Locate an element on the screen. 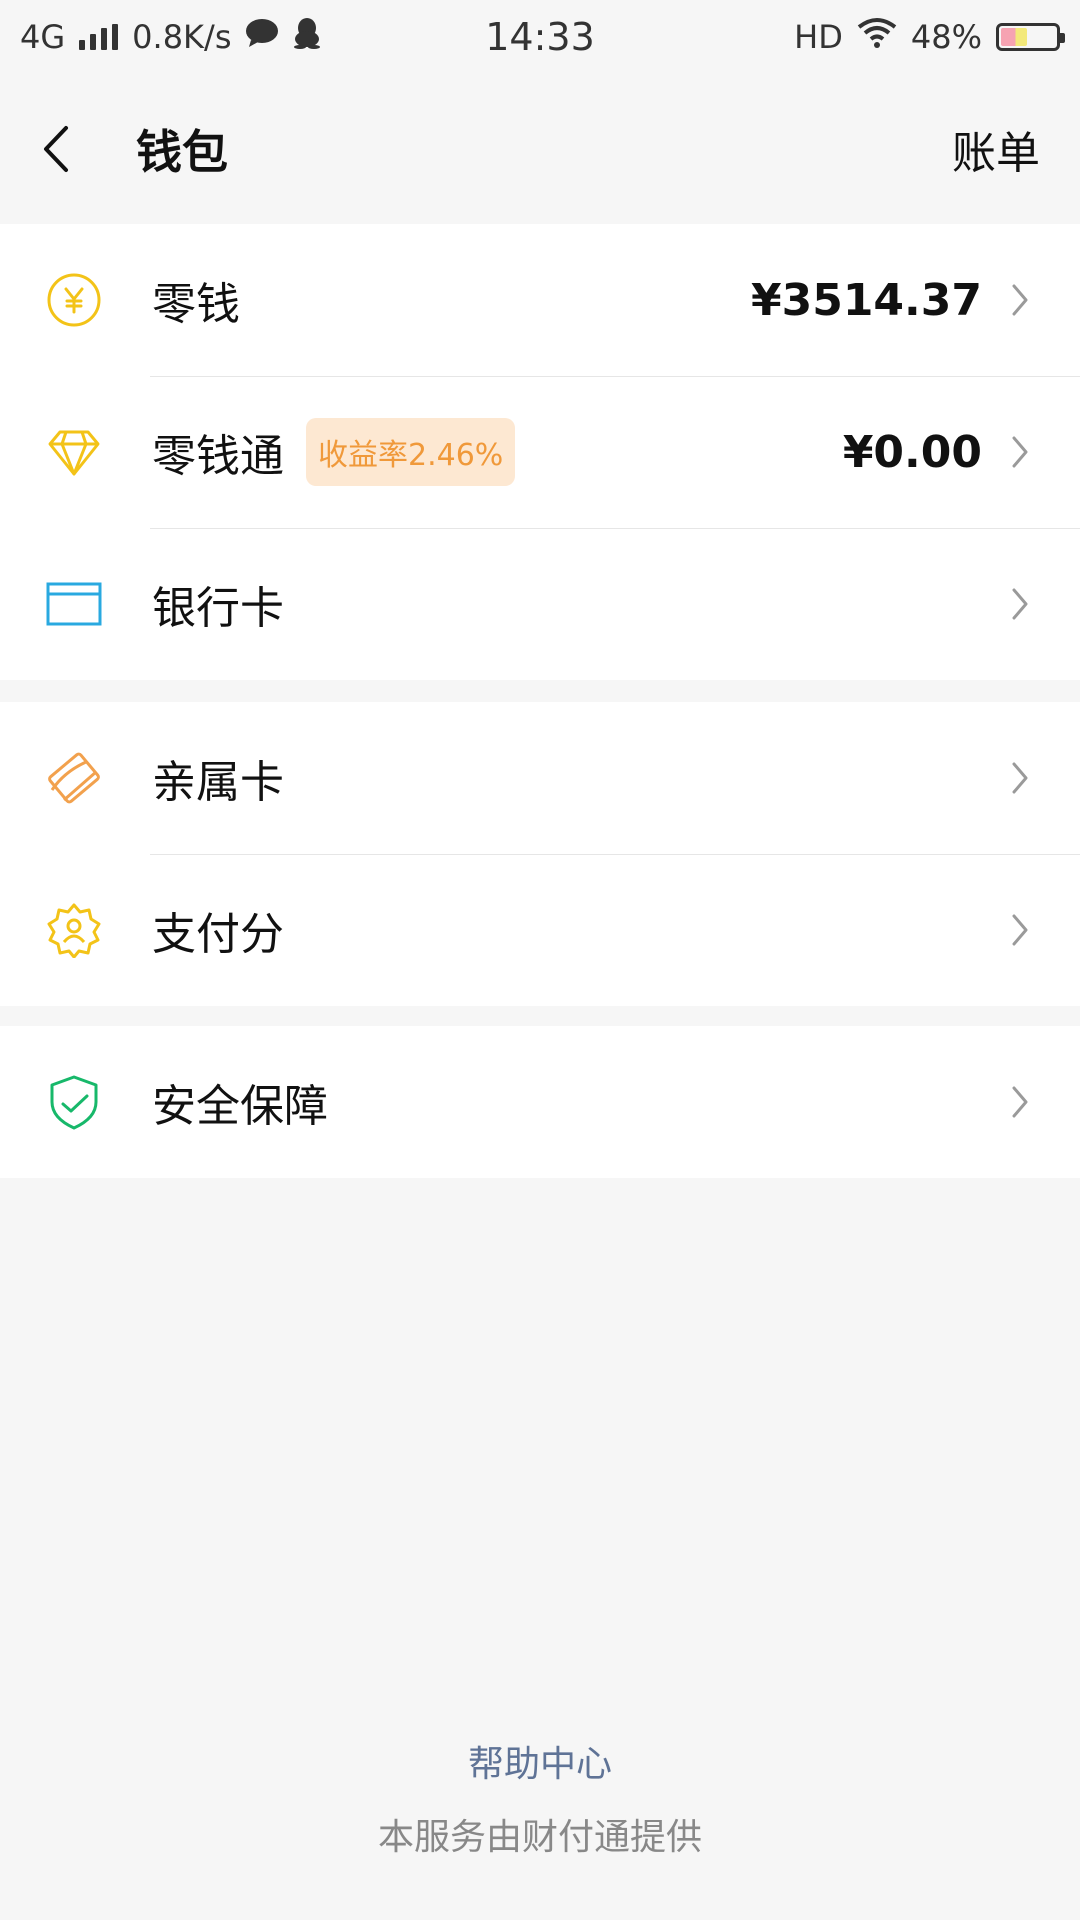 The width and height of the screenshot is (1080, 1920). row-change: 零钱 ¥3514.37 is located at coordinates (540, 300).